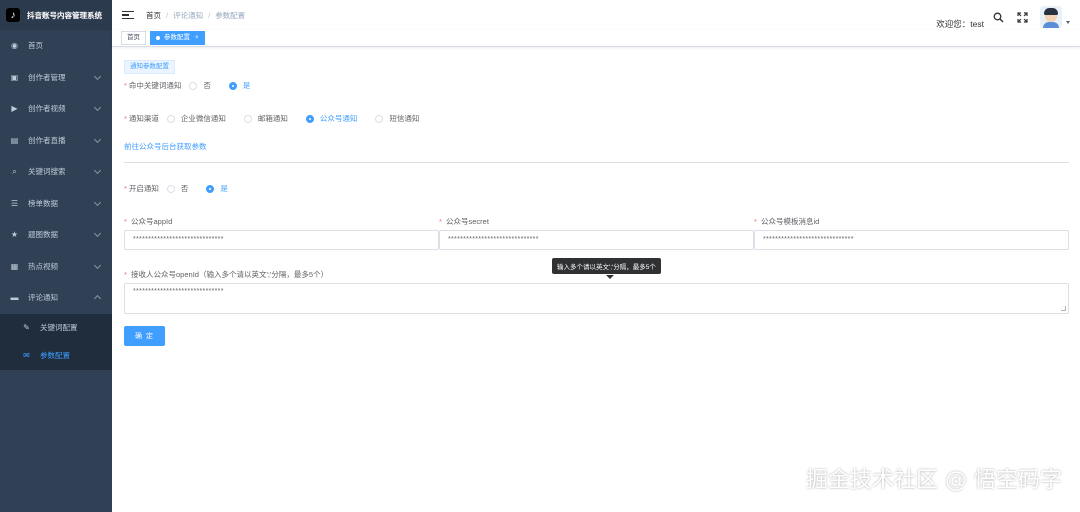 Image resolution: width=1080 pixels, height=512 pixels. I want to click on channel-official-account-radio: 公众号通知, so click(331, 118).